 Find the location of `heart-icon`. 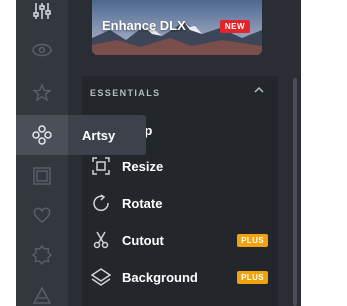

heart-icon is located at coordinates (42, 215).